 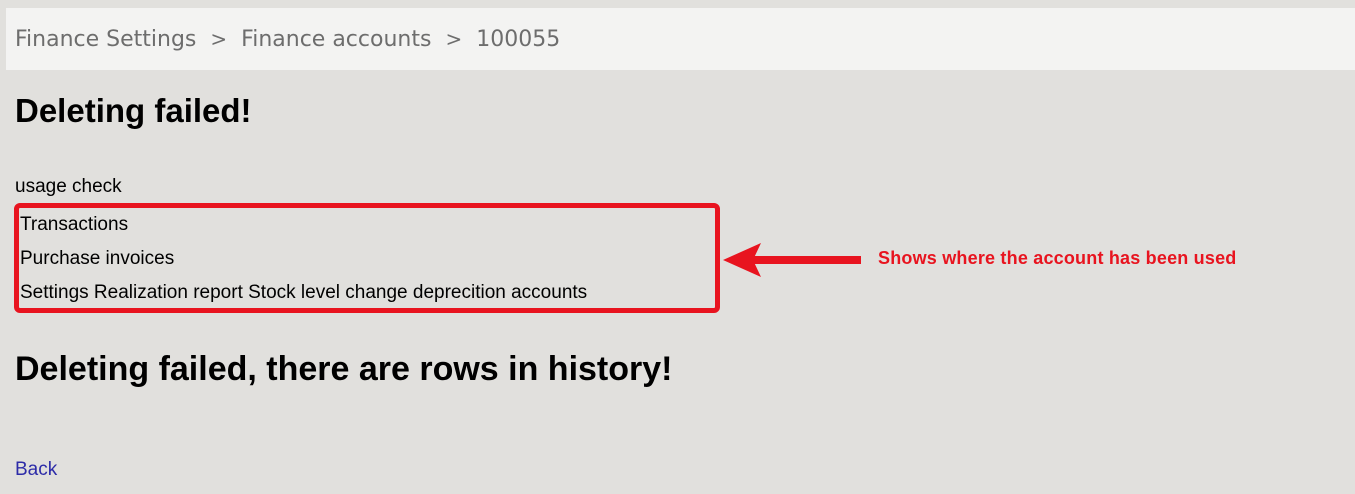 I want to click on list-item: Purchase invoices, so click(x=97, y=258).